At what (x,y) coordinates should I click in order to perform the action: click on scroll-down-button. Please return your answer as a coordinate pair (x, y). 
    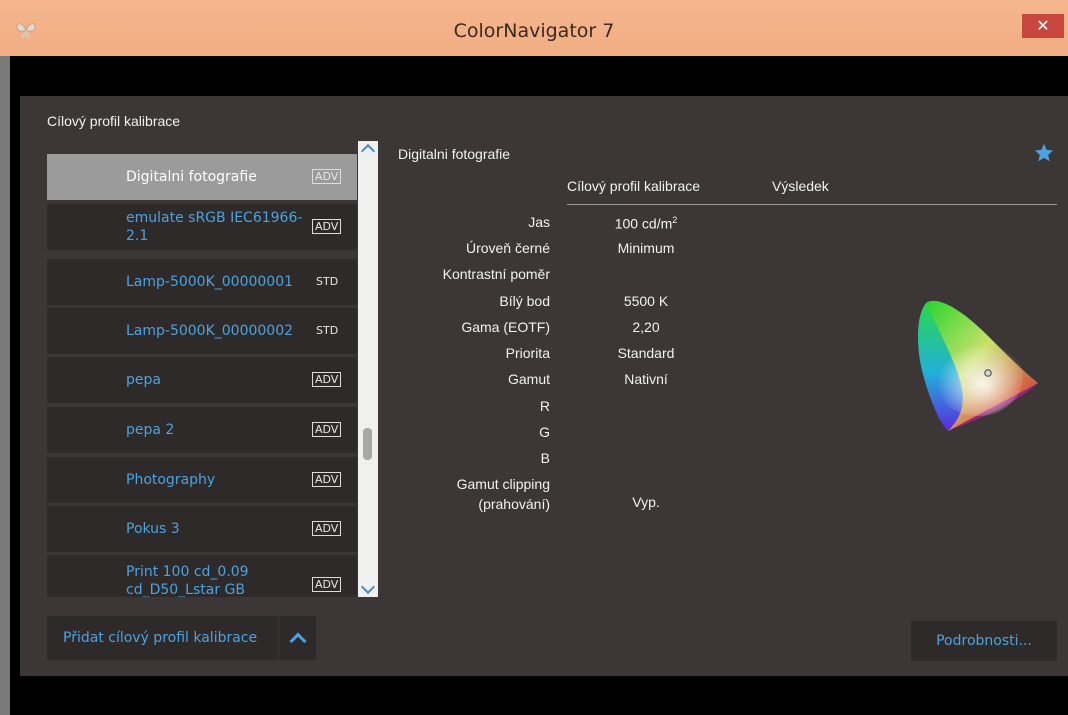
    Looking at the image, I should click on (368, 588).